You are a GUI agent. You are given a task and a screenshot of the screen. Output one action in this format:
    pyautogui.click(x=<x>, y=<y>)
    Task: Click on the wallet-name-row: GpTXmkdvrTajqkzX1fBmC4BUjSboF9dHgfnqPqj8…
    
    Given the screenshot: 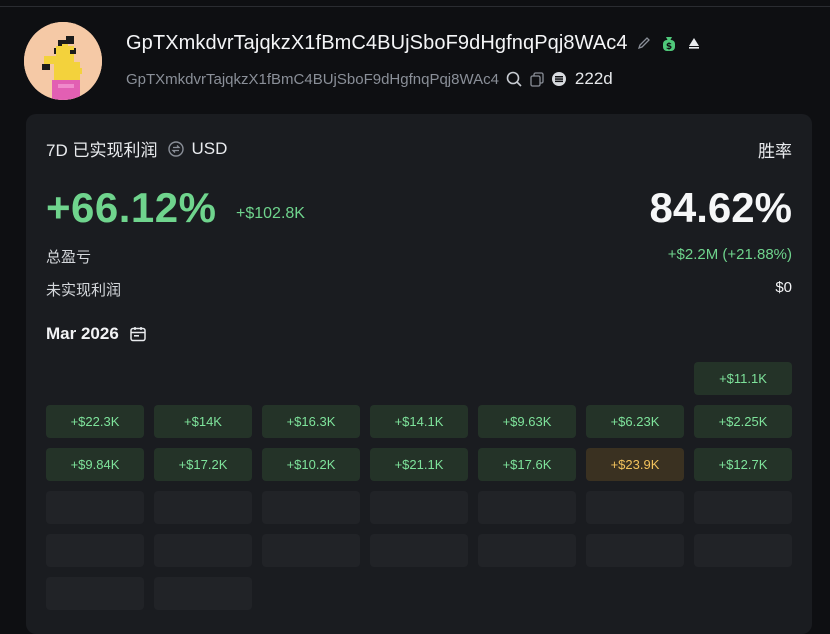 What is the action you would take?
    pyautogui.click(x=414, y=43)
    